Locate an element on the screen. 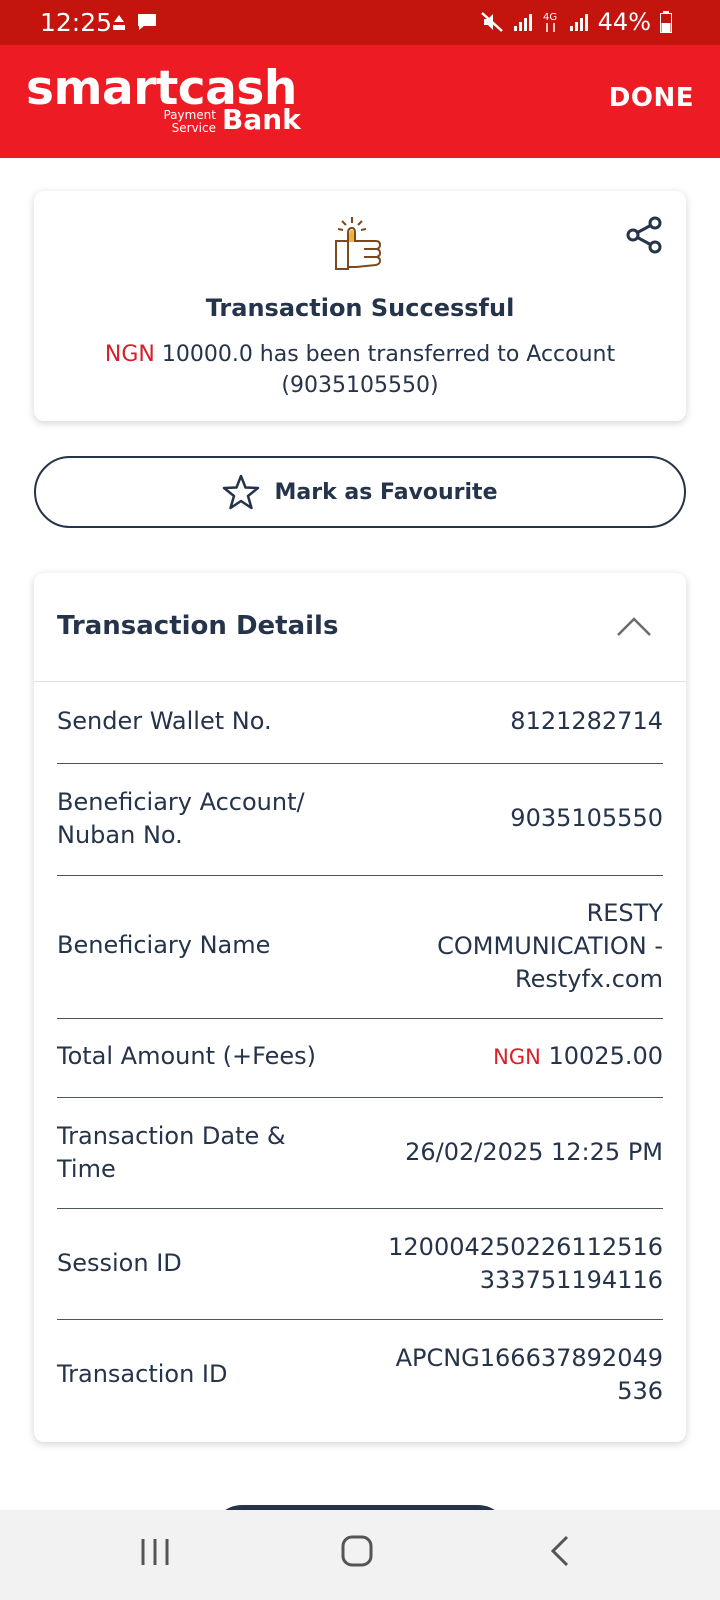 Image resolution: width=720 pixels, height=1600 pixels. session-id-line1: 120004250226112516 is located at coordinates (525, 1247).